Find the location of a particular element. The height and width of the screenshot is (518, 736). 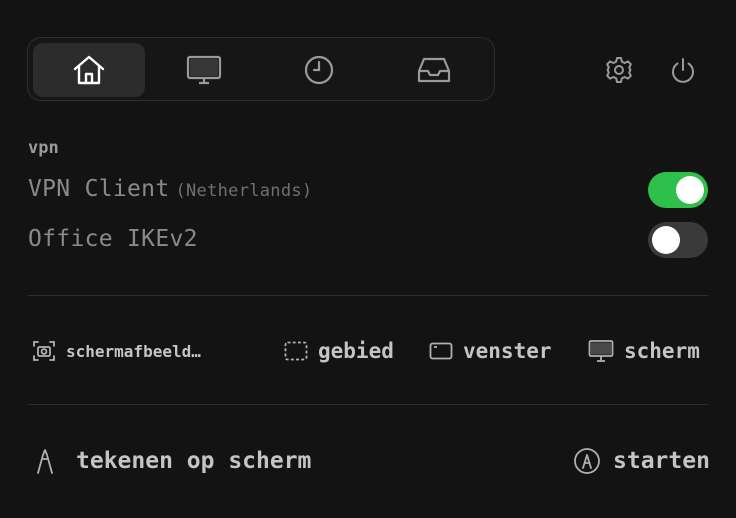

home-icon is located at coordinates (89, 70).